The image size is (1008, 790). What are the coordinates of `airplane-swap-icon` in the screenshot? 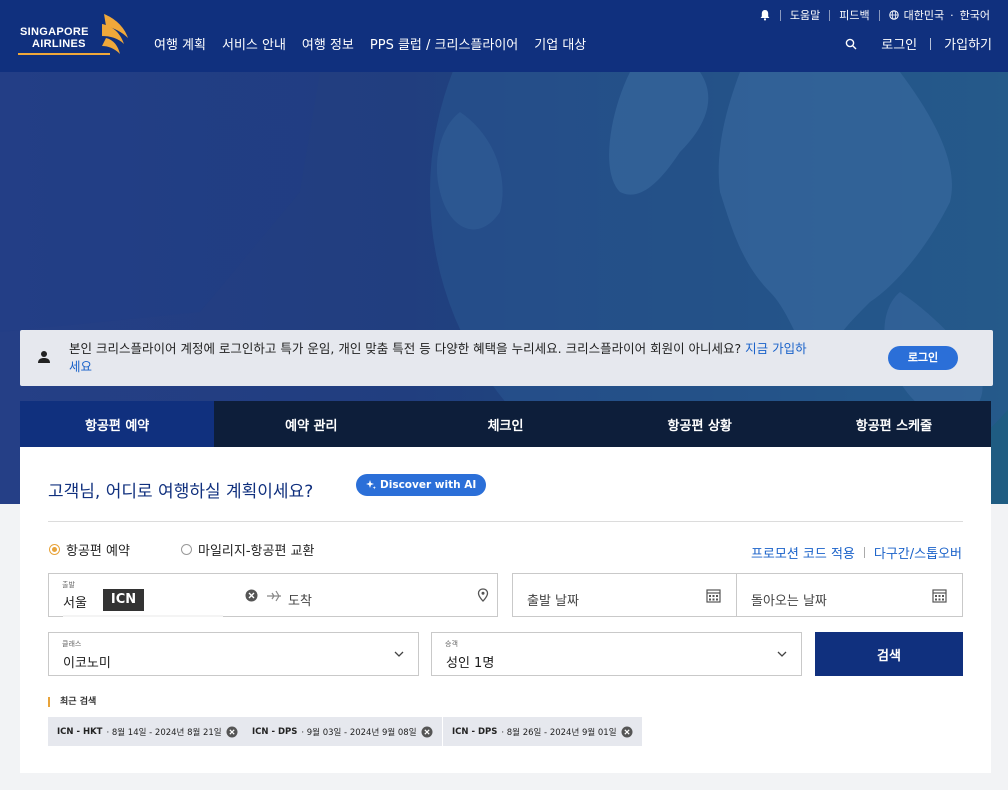 It's located at (274, 596).